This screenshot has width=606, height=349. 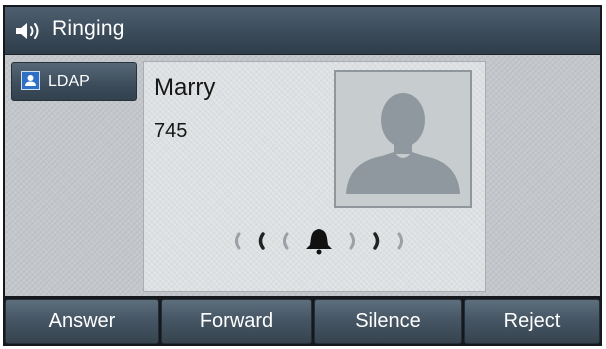 What do you see at coordinates (82, 321) in the screenshot?
I see `answer-button: Answer` at bounding box center [82, 321].